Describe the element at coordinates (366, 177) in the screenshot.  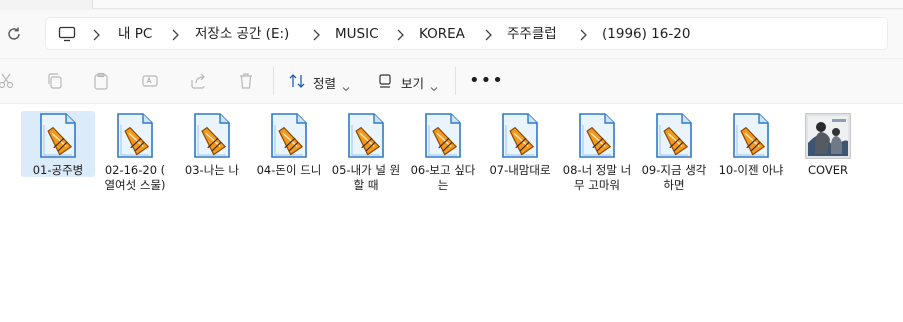
I see `file-name: 05-내가 널 원할 때` at that location.